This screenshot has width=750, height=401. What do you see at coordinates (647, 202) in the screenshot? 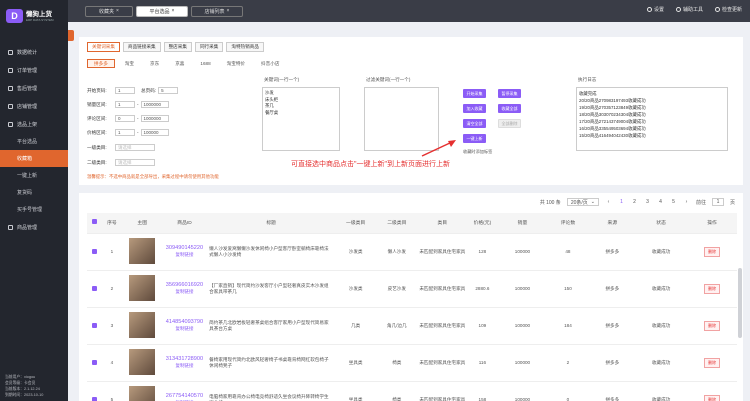
I see `page-3: 3` at bounding box center [647, 202].